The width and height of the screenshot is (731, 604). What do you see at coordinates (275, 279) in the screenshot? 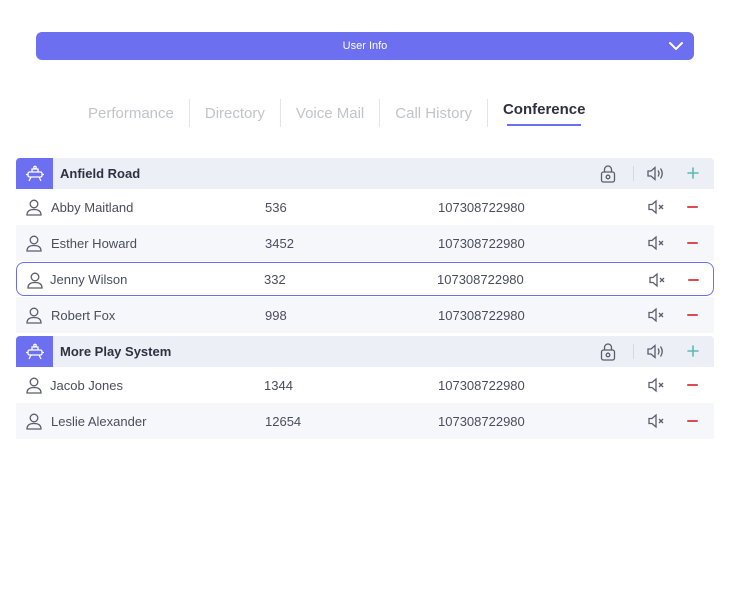
I see `member-extension: 332` at bounding box center [275, 279].